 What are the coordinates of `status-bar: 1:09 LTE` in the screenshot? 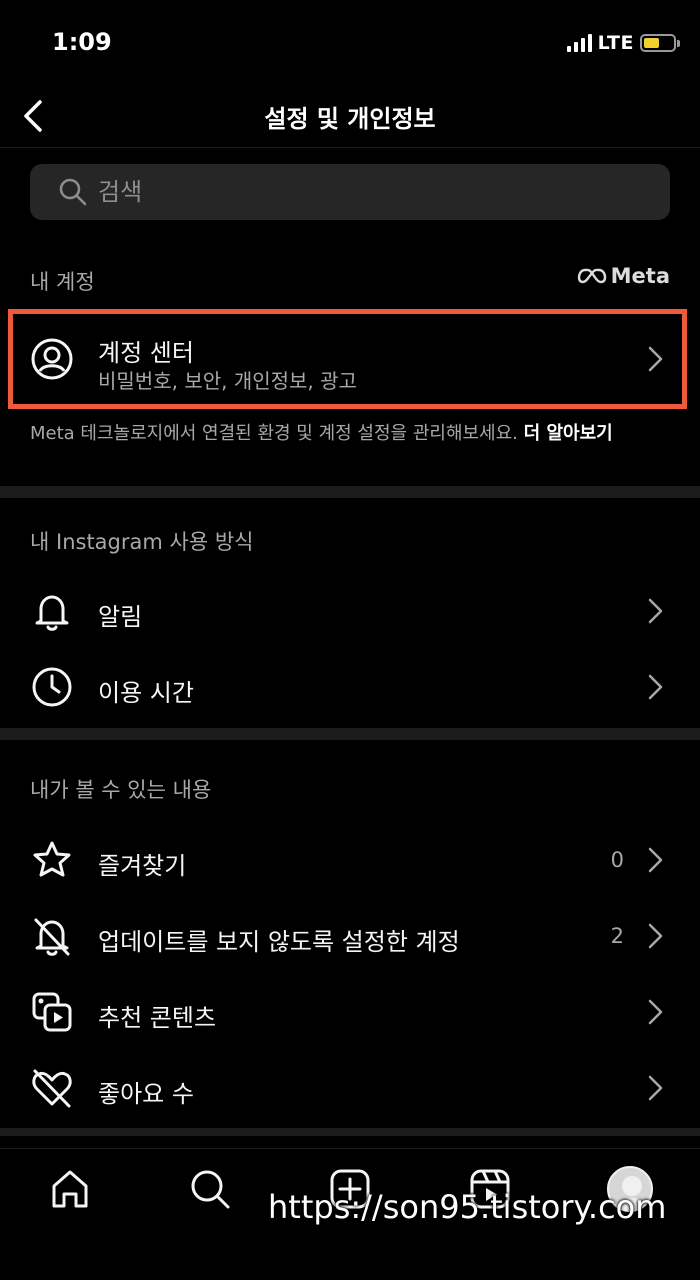 It's located at (350, 44).